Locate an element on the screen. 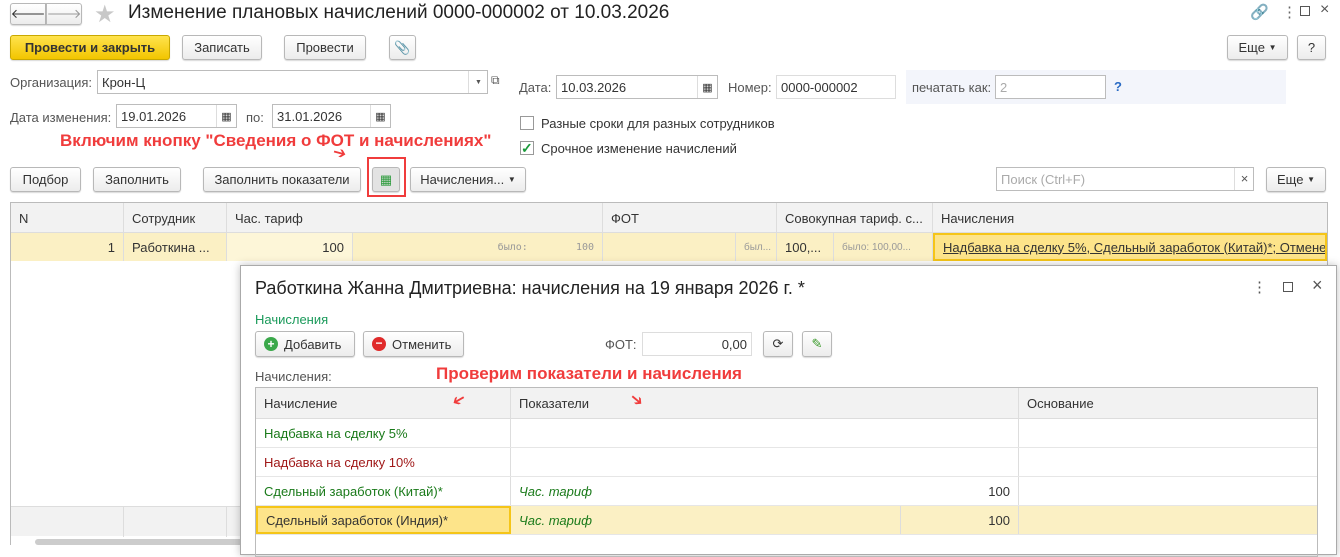 Image resolution: width=1340 pixels, height=557 pixels. back-button: 🡐 is located at coordinates (28, 14).